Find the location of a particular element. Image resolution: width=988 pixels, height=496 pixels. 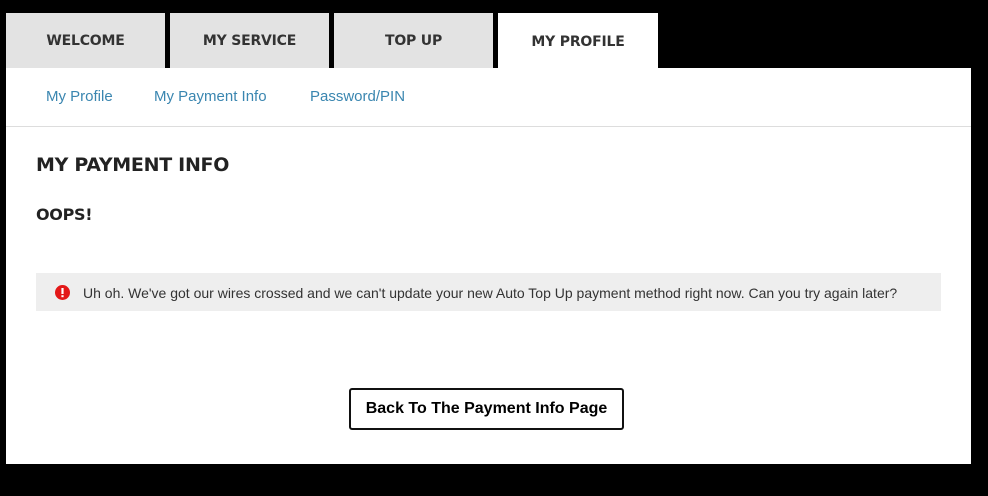

tab-top-up: TOP UP is located at coordinates (413, 40).